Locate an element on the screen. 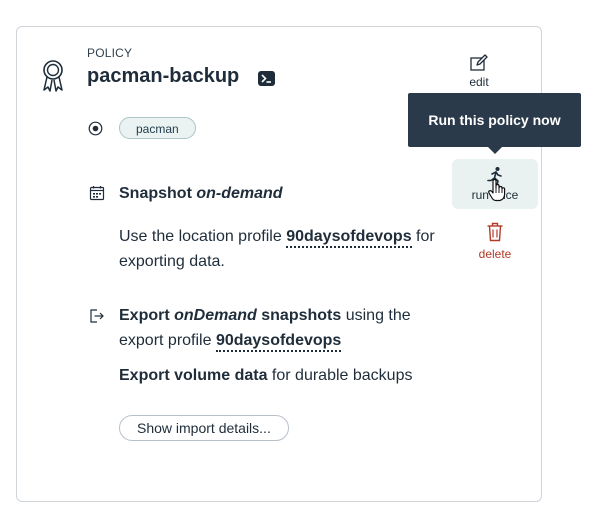  export-lead: Export is located at coordinates (147, 315).